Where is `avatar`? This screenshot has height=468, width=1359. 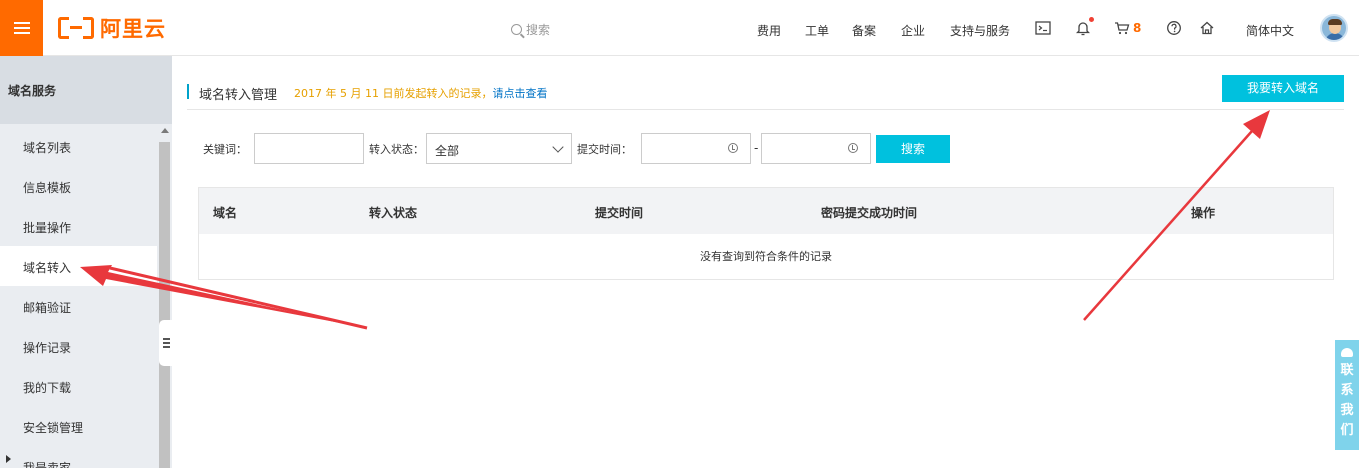 avatar is located at coordinates (1334, 28).